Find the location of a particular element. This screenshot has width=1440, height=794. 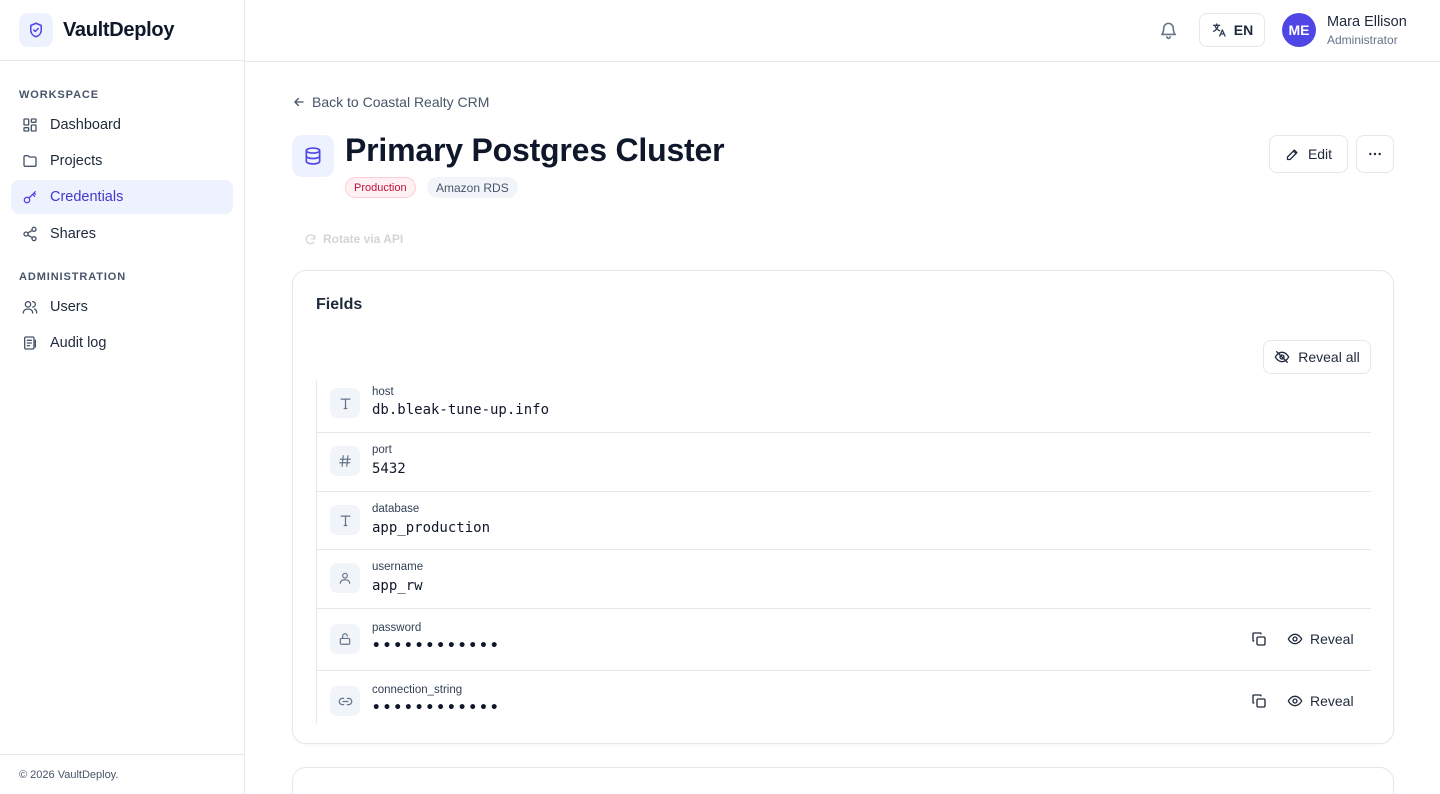

secondary-card is located at coordinates (843, 780).